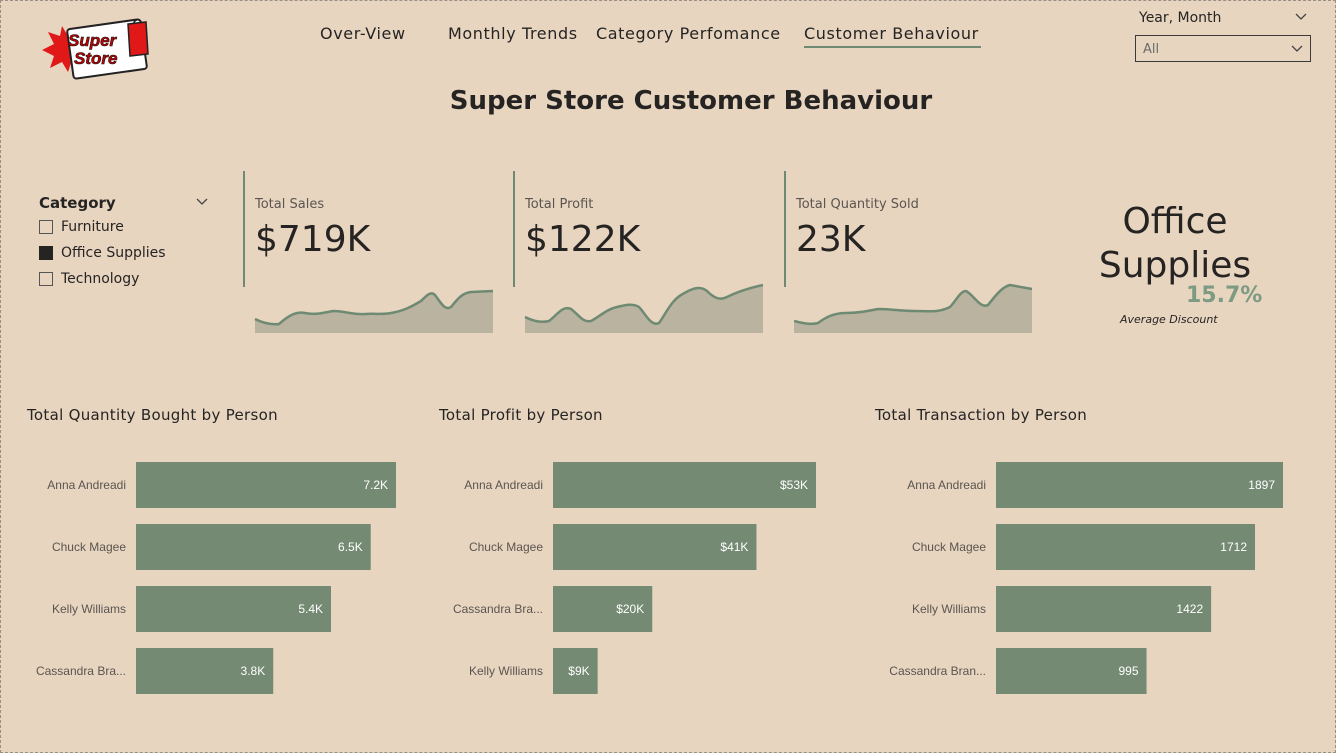  What do you see at coordinates (1180, 18) in the screenshot?
I see `year-month-slicer-title: Year, Month` at bounding box center [1180, 18].